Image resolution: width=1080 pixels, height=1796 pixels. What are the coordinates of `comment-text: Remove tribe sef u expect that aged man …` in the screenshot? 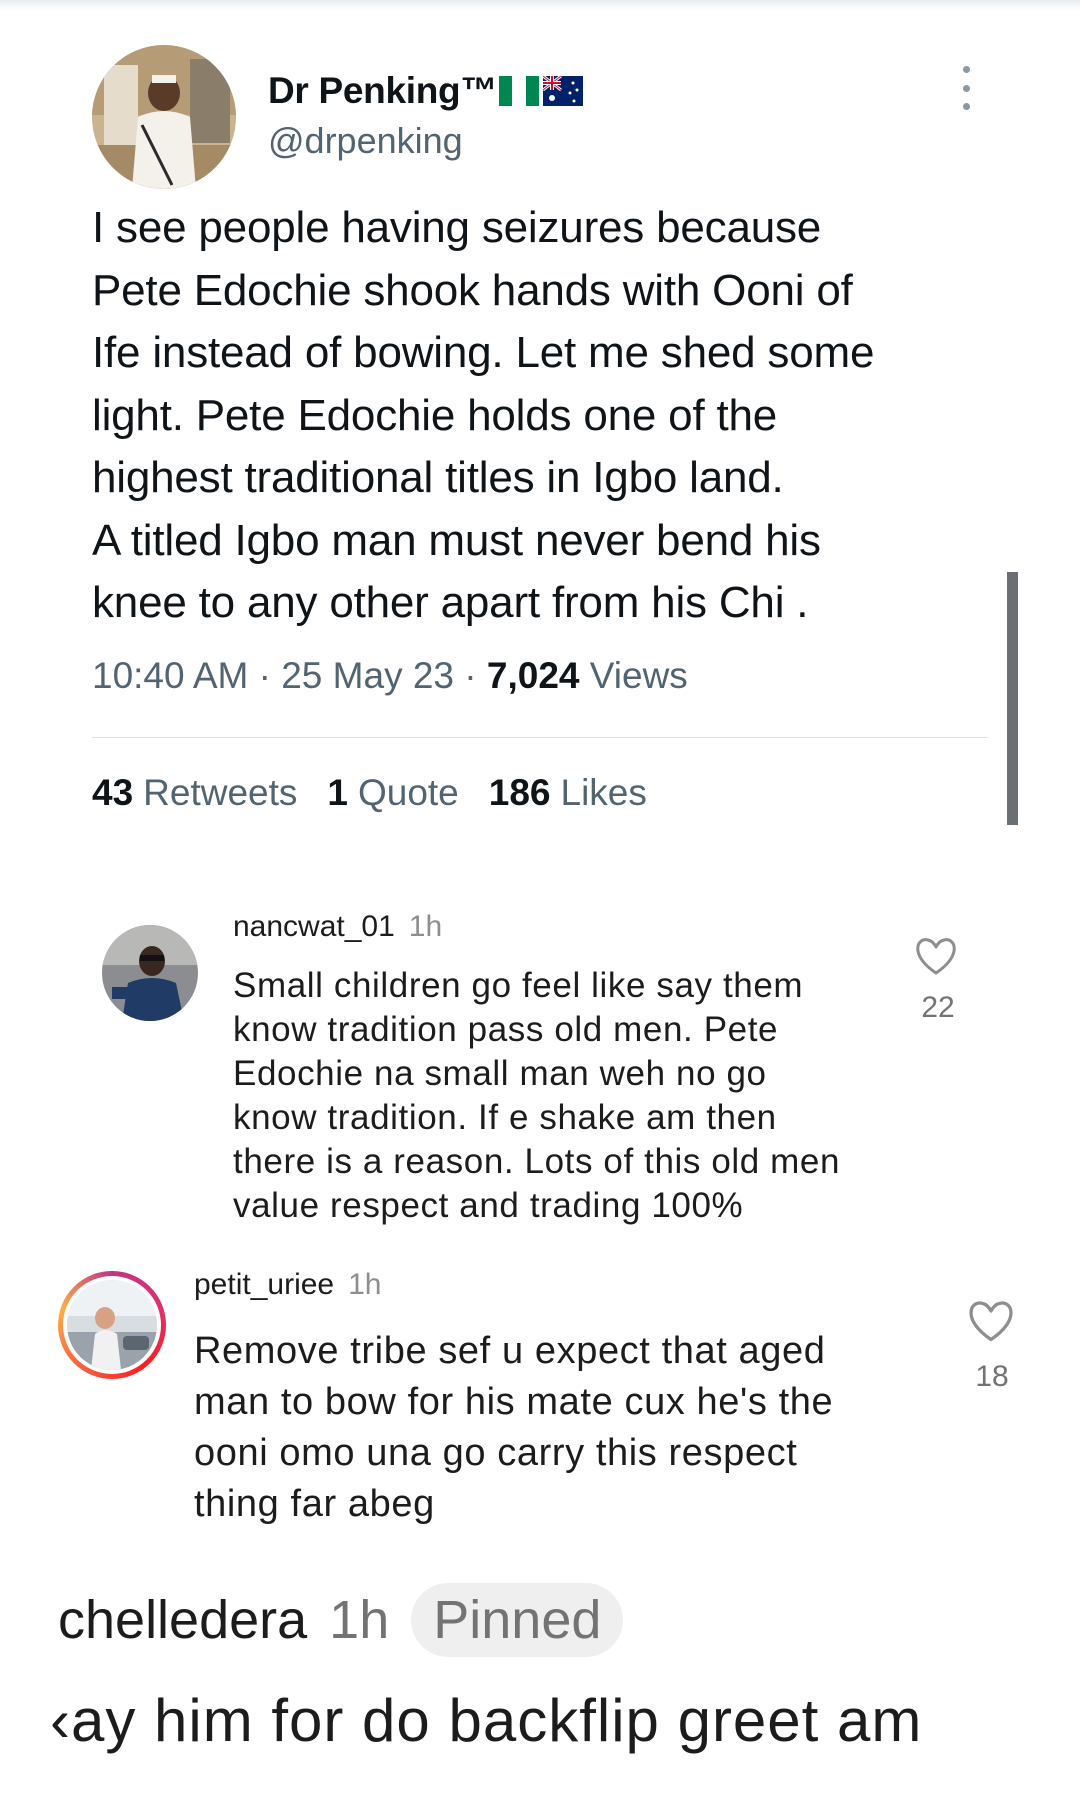 It's located at (514, 1427).